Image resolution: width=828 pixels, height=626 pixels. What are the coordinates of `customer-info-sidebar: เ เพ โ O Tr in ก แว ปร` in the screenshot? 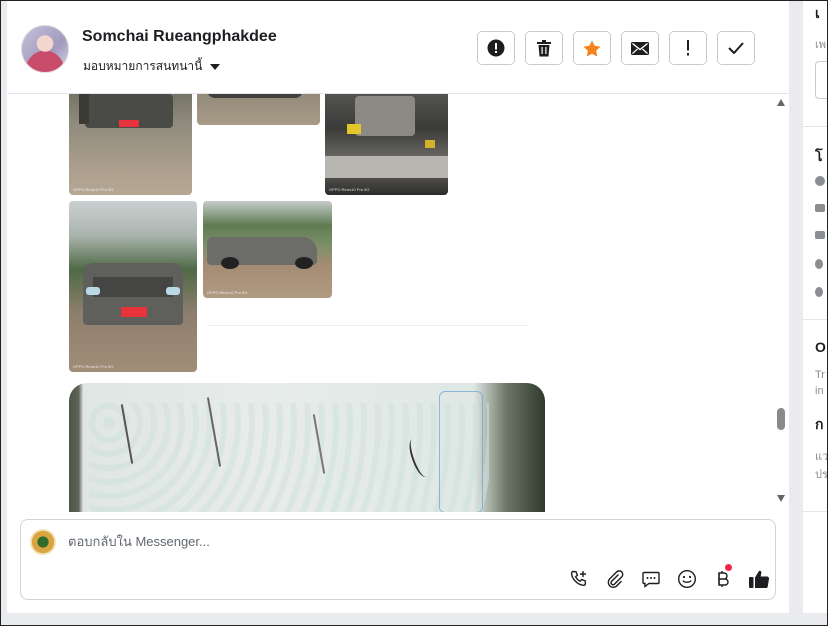 It's located at (815, 307).